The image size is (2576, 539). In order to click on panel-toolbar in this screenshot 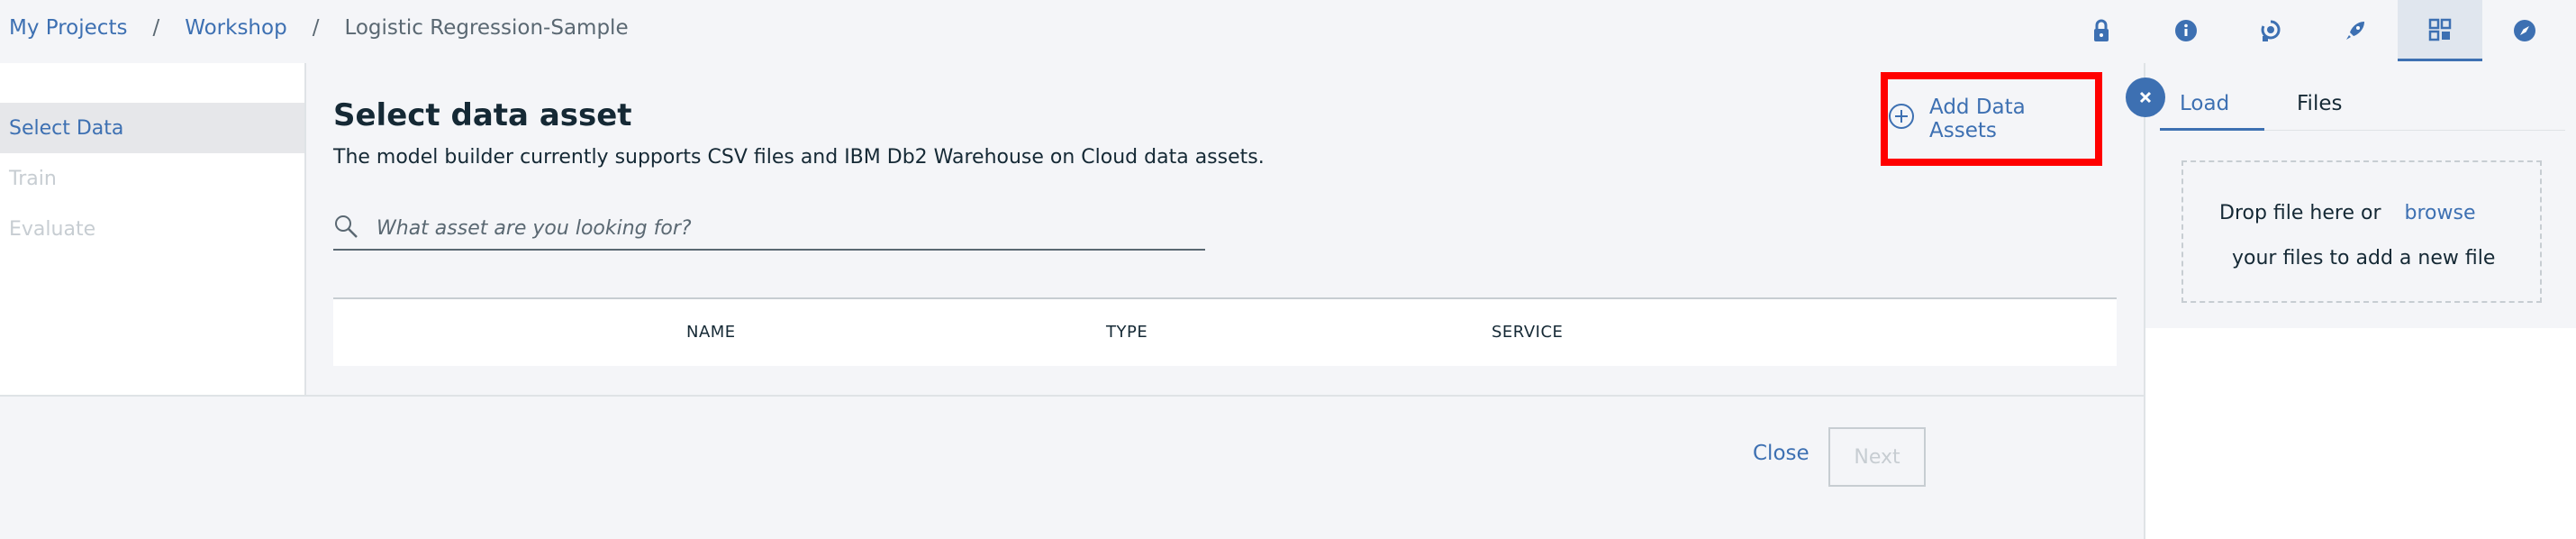, I will do `click(2360, 31)`.